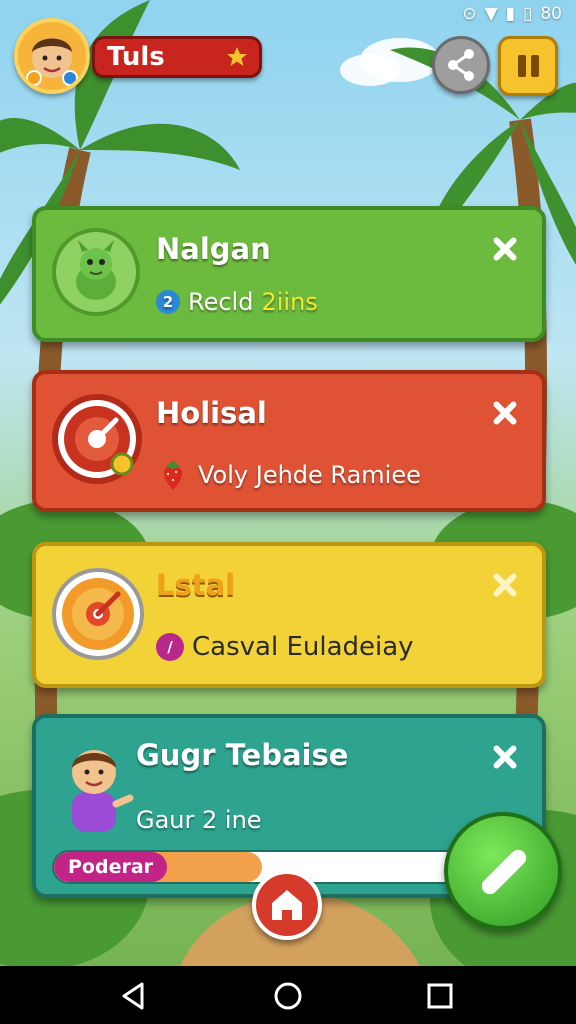 This screenshot has width=576, height=1024. What do you see at coordinates (440, 996) in the screenshot?
I see `recents-icon` at bounding box center [440, 996].